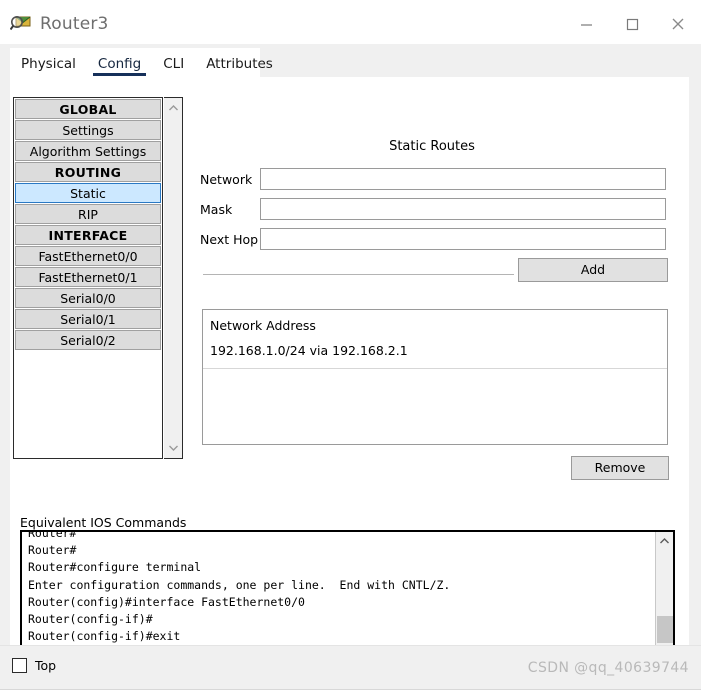  I want to click on tab-cli: CLI, so click(173, 62).